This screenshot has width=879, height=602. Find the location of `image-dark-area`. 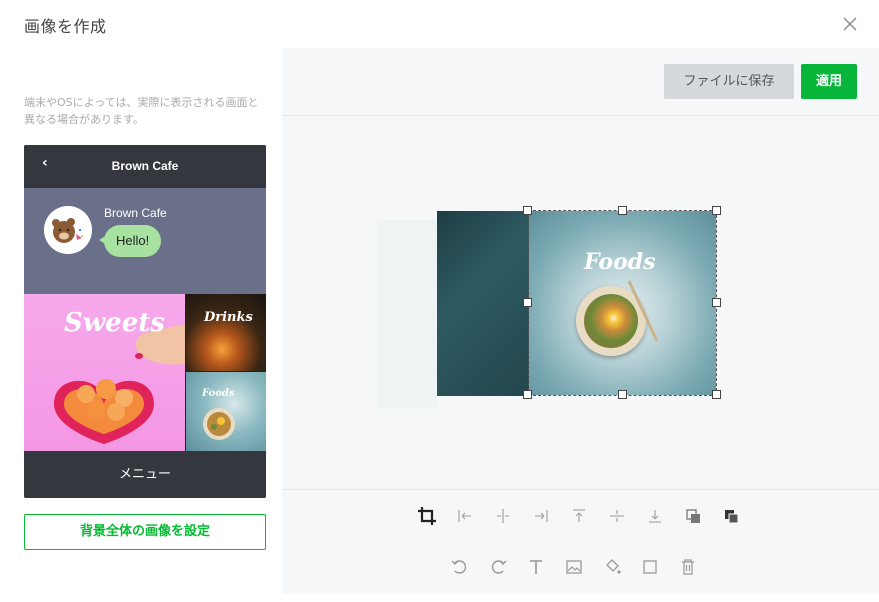

image-dark-area is located at coordinates (483, 303).